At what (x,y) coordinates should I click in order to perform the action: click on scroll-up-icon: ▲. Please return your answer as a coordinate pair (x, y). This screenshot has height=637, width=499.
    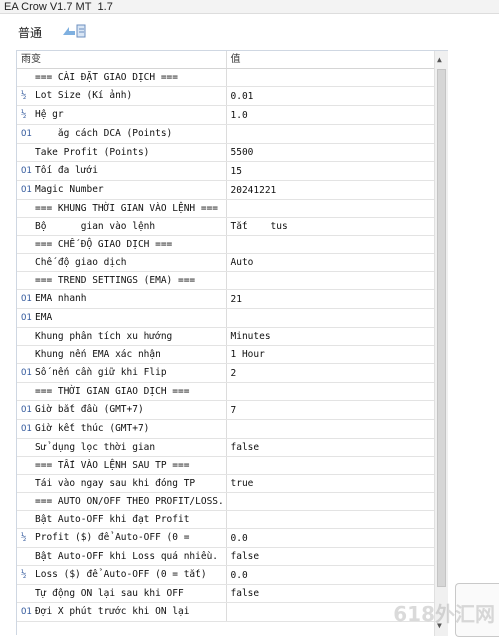
    Looking at the image, I should click on (439, 59).